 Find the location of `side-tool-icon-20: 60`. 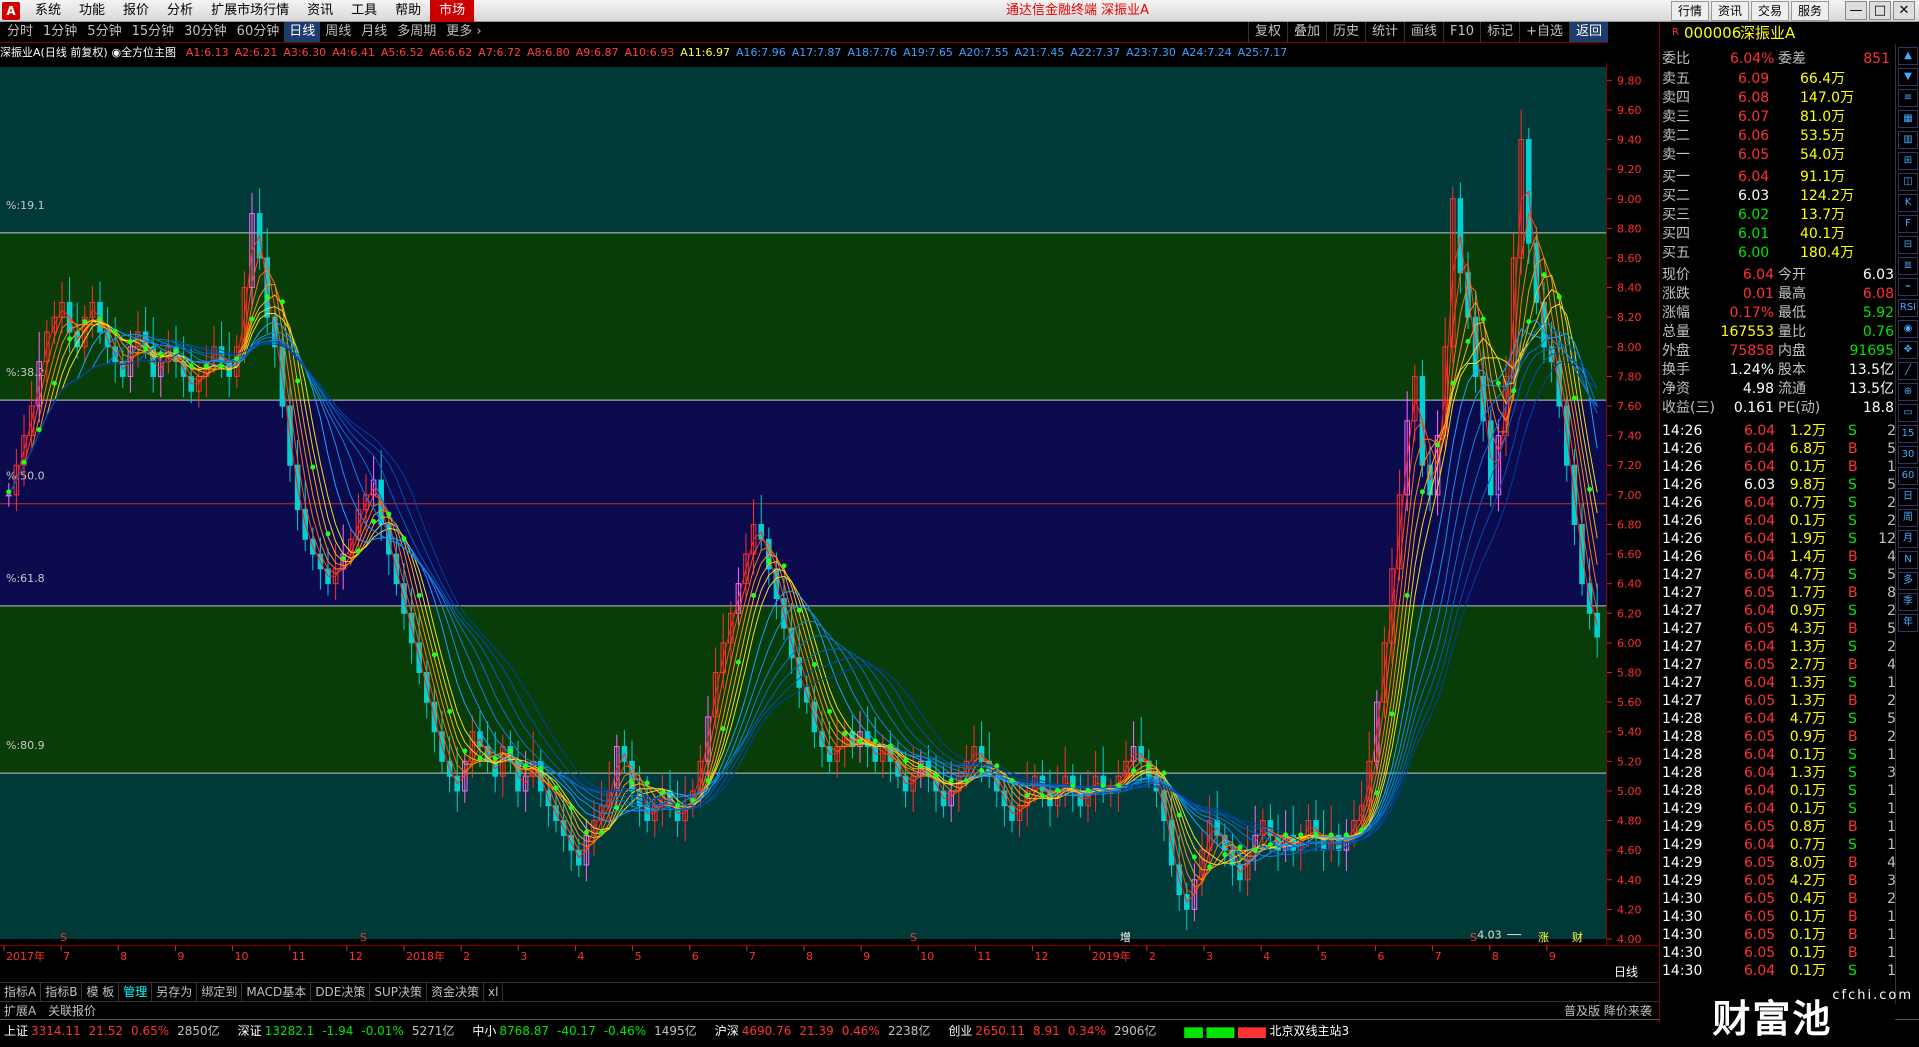

side-tool-icon-20: 60 is located at coordinates (1908, 476).